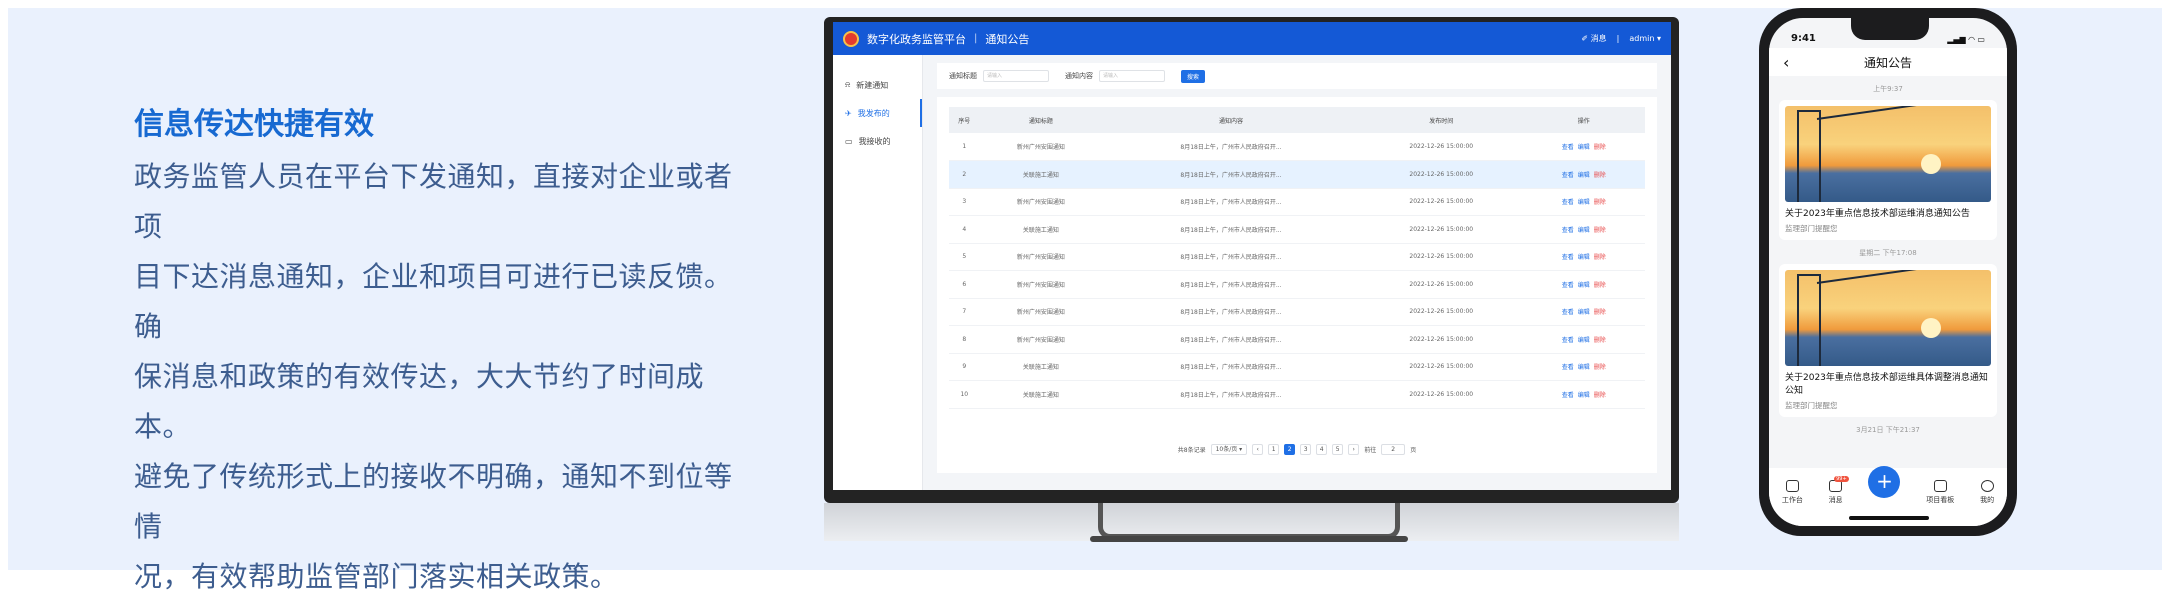 The width and height of the screenshot is (2170, 602). I want to click on notice-time: 上午9:37, so click(1888, 89).